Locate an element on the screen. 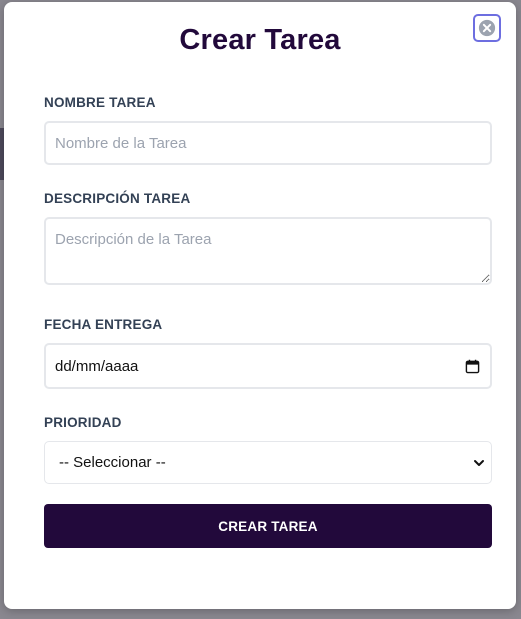 The image size is (521, 619). task-name-input is located at coordinates (268, 143).